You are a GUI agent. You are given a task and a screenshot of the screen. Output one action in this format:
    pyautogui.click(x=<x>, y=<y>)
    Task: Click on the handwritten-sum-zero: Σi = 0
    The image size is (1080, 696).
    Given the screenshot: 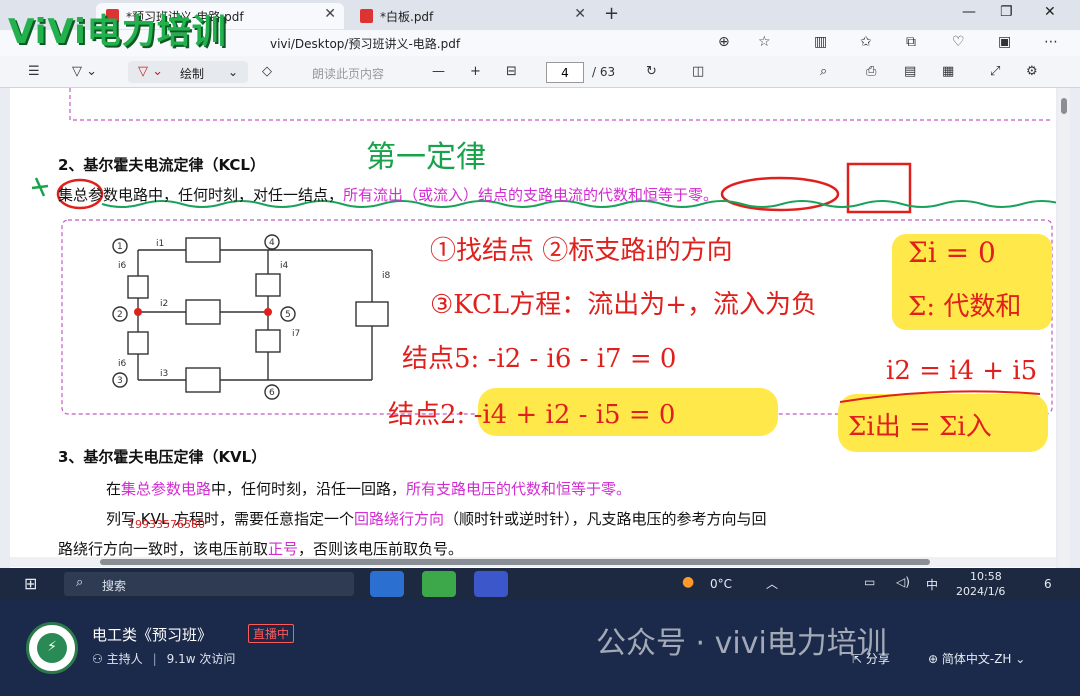 What is the action you would take?
    pyautogui.click(x=952, y=252)
    